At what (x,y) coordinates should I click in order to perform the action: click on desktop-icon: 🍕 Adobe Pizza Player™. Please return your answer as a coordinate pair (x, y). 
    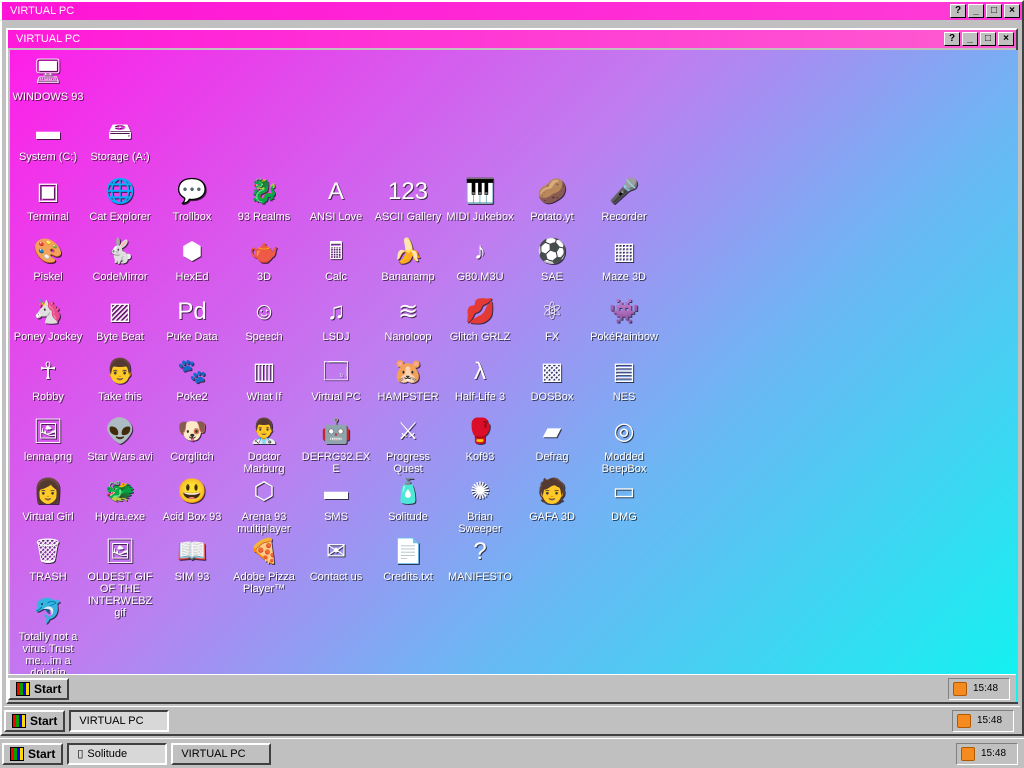
    Looking at the image, I should click on (264, 565).